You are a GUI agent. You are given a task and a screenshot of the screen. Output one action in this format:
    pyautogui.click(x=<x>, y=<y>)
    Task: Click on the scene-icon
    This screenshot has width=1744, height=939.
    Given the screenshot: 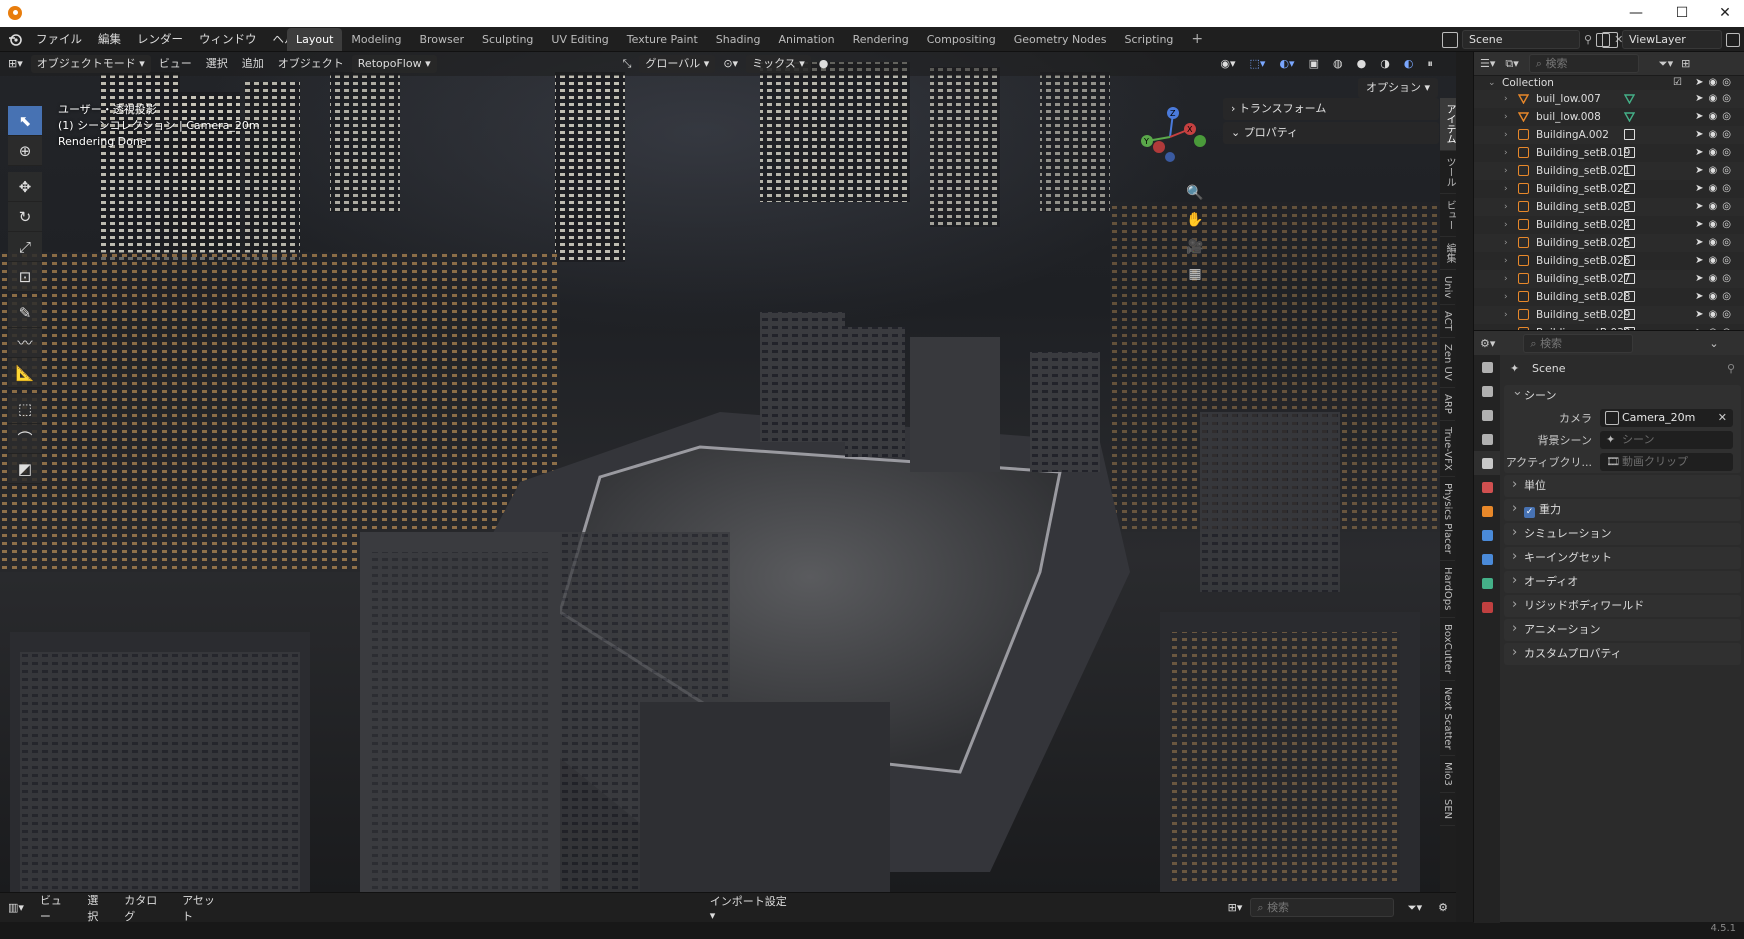 What is the action you would take?
    pyautogui.click(x=1450, y=39)
    